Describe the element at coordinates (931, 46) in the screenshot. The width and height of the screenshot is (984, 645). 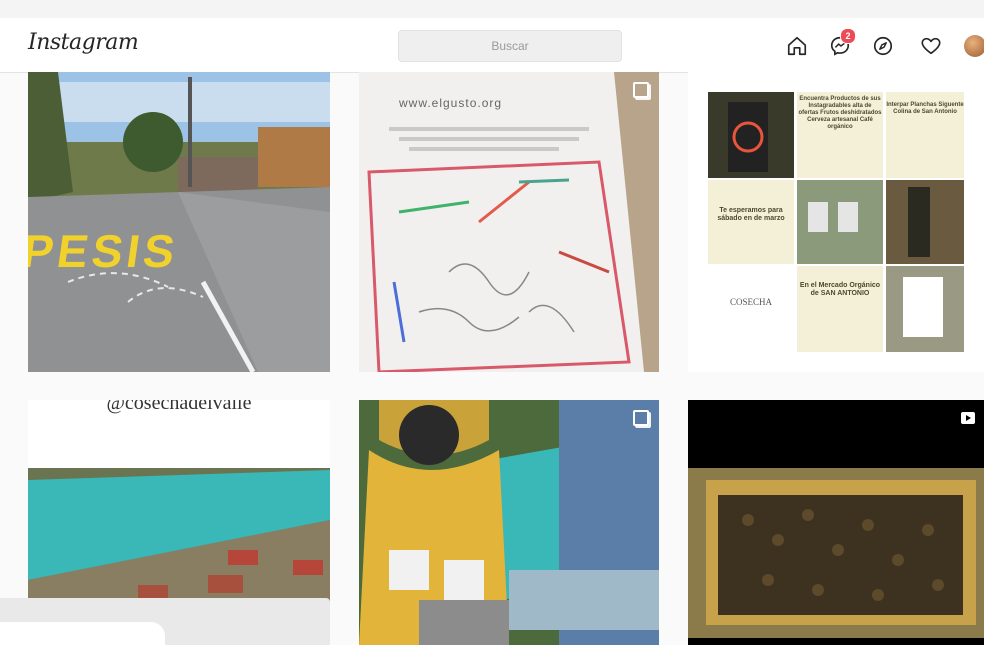
I see `activity-heart-icon` at that location.